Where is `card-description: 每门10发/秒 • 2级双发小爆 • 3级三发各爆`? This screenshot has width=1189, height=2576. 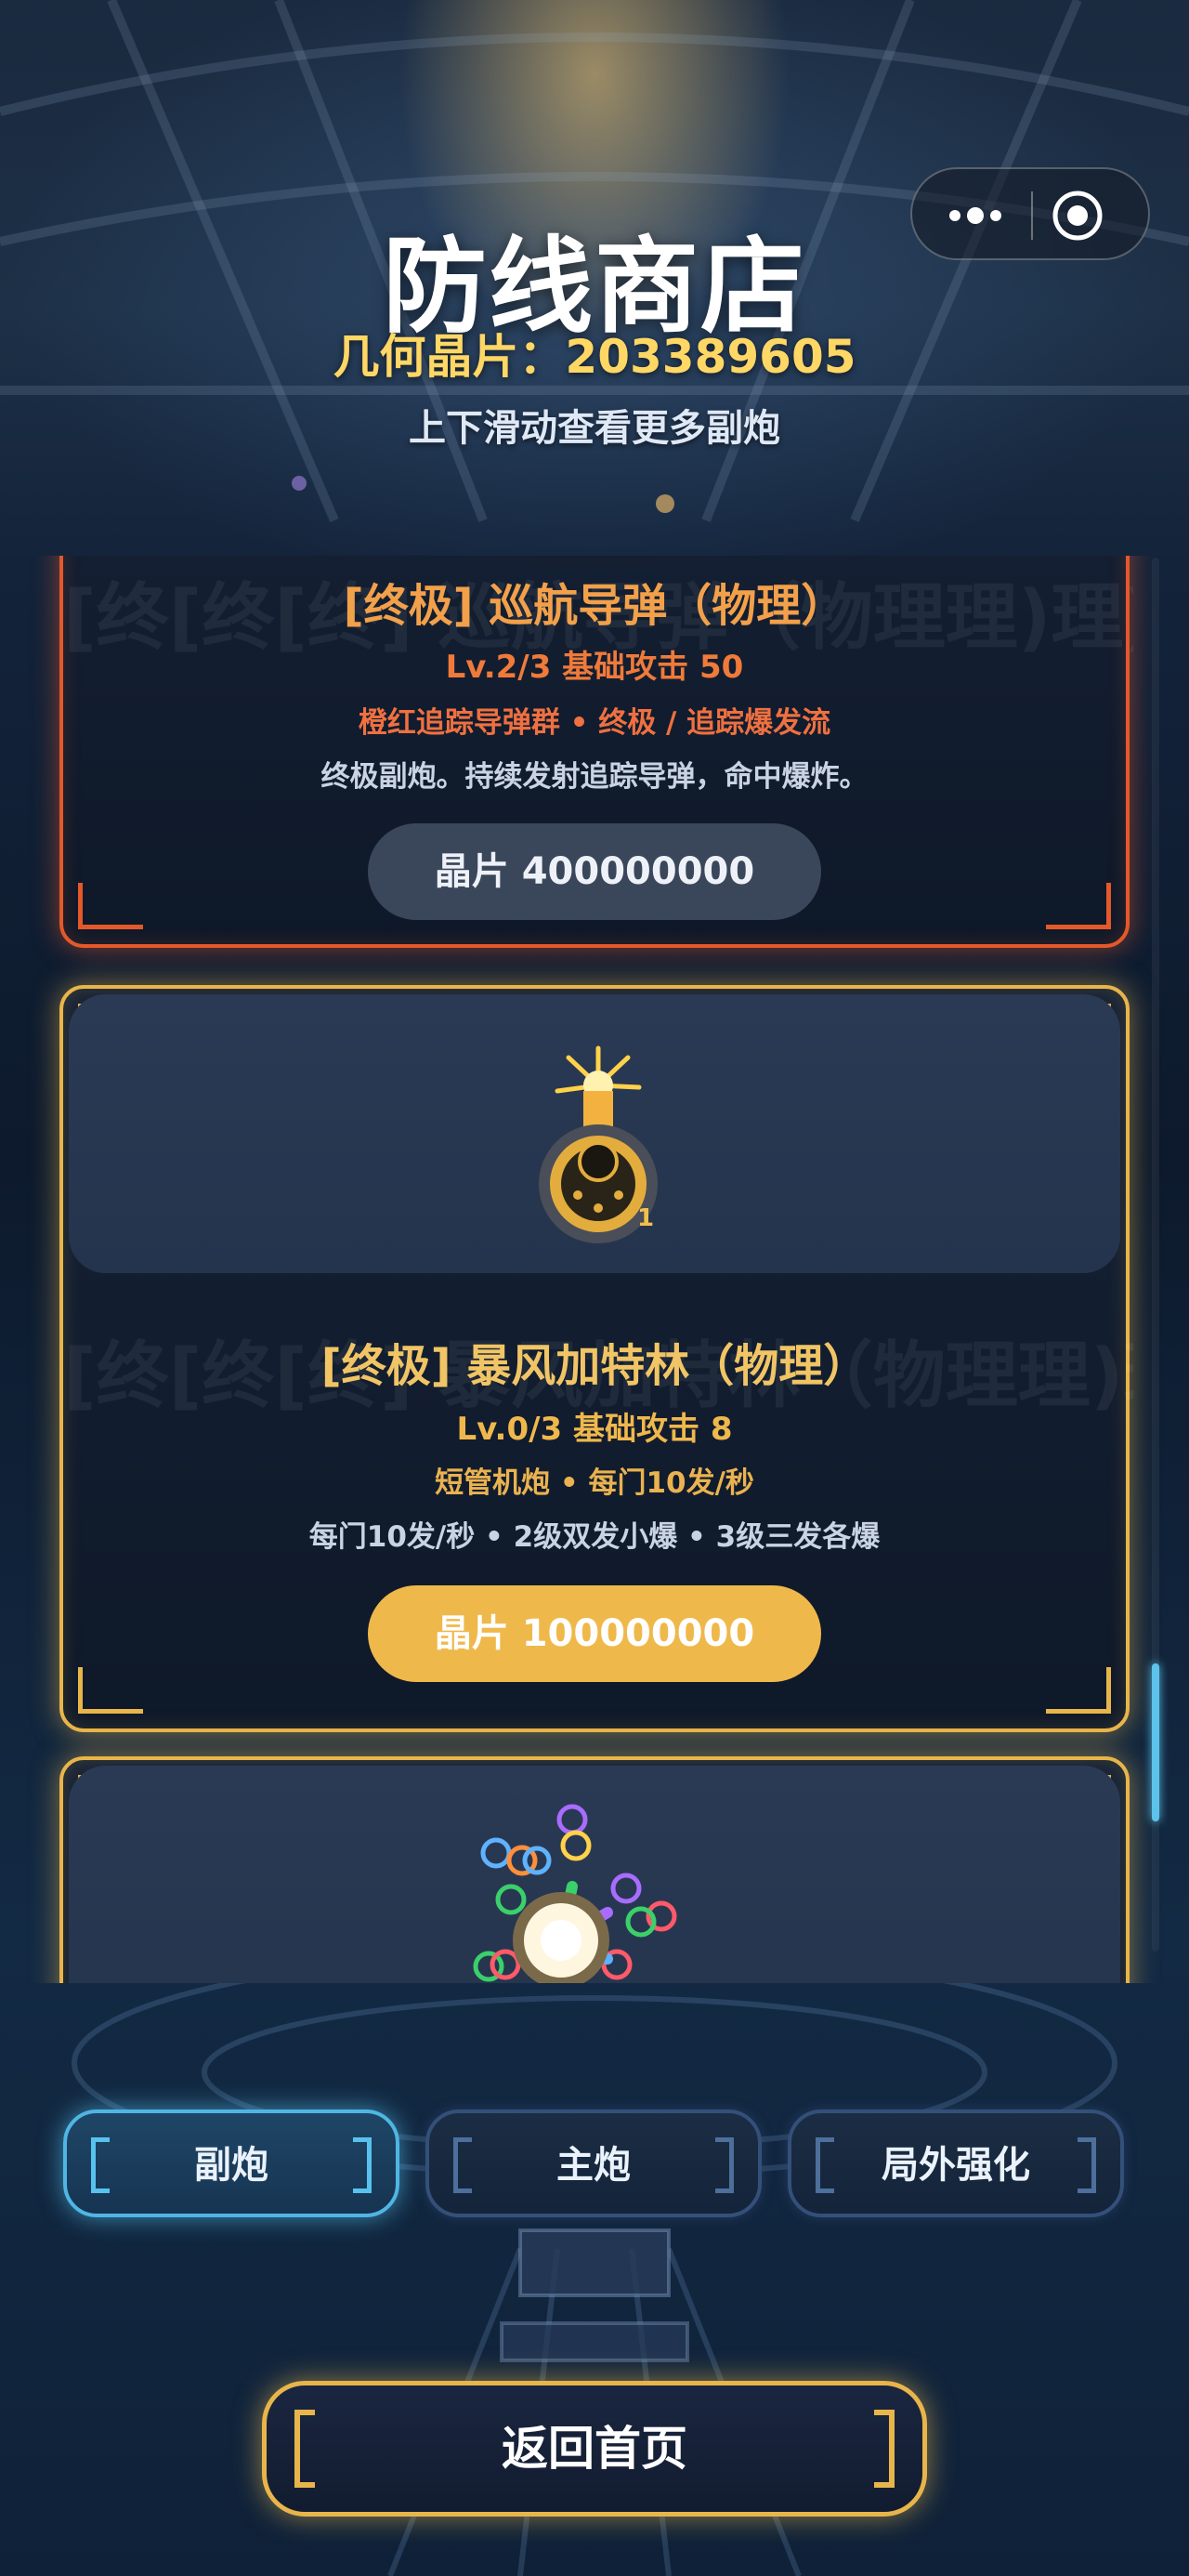
card-description: 每门10发/秒 • 2级双发小爆 • 3级三发各爆 is located at coordinates (594, 1537).